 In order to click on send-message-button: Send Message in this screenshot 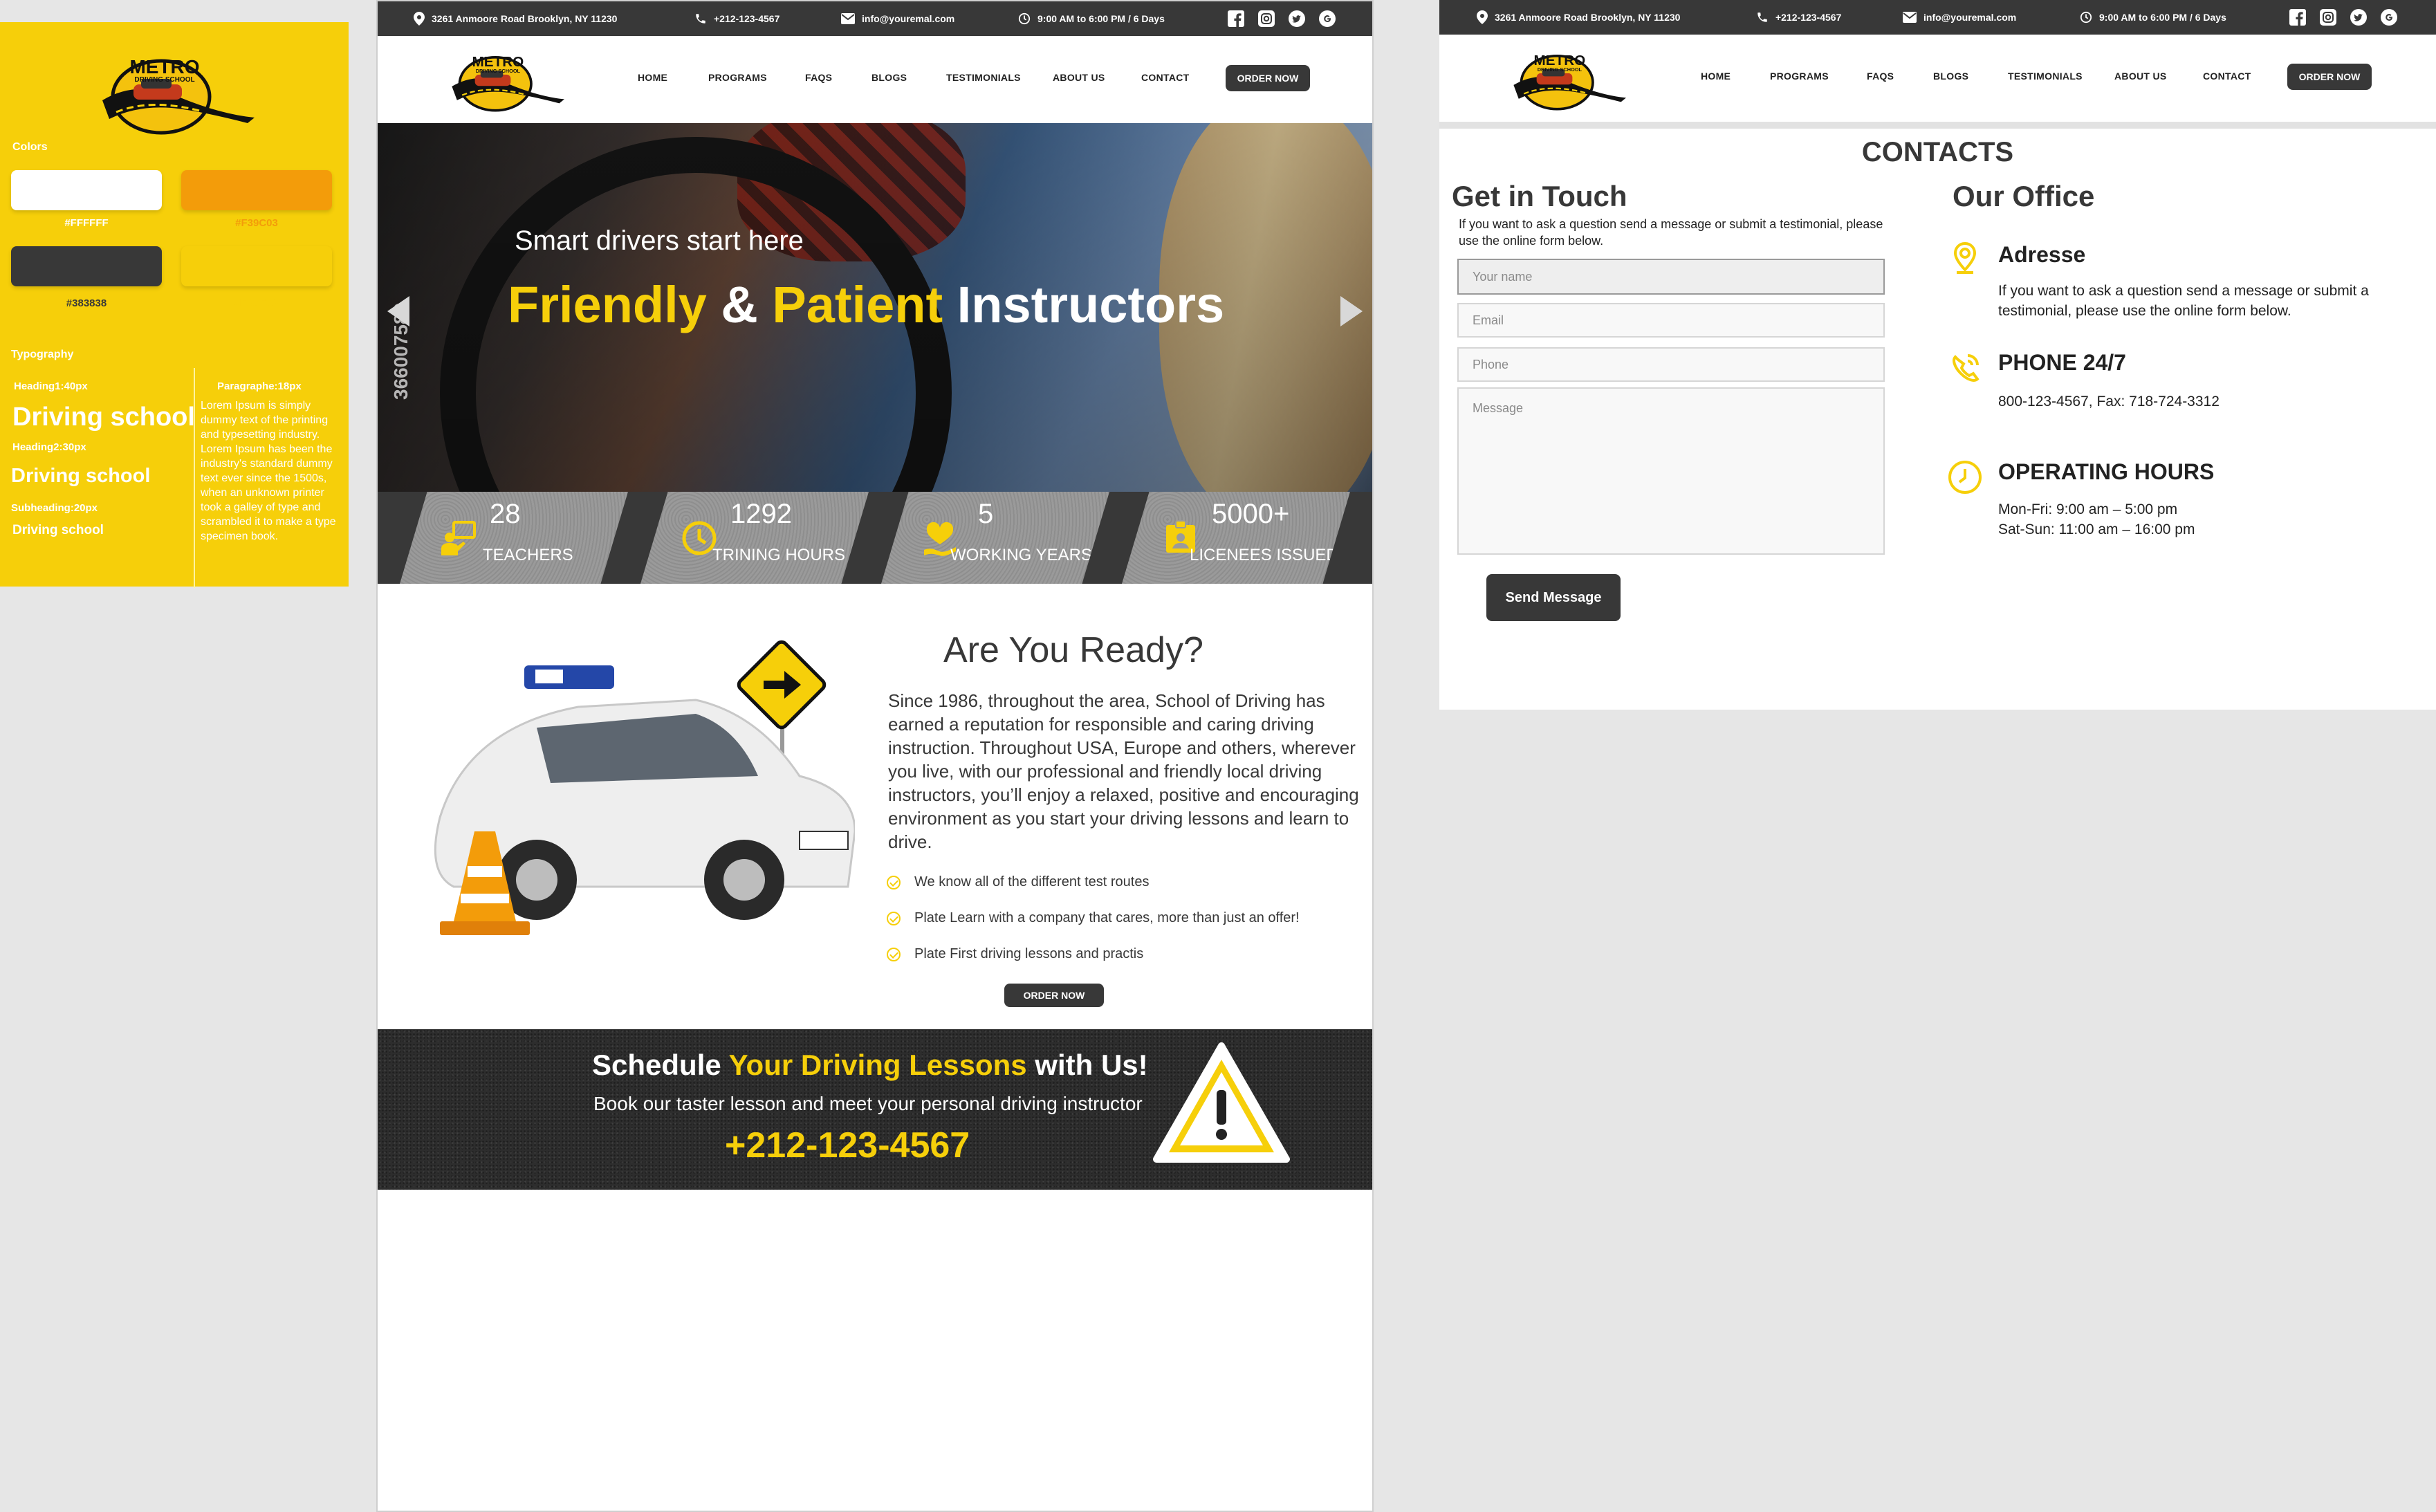, I will do `click(1553, 597)`.